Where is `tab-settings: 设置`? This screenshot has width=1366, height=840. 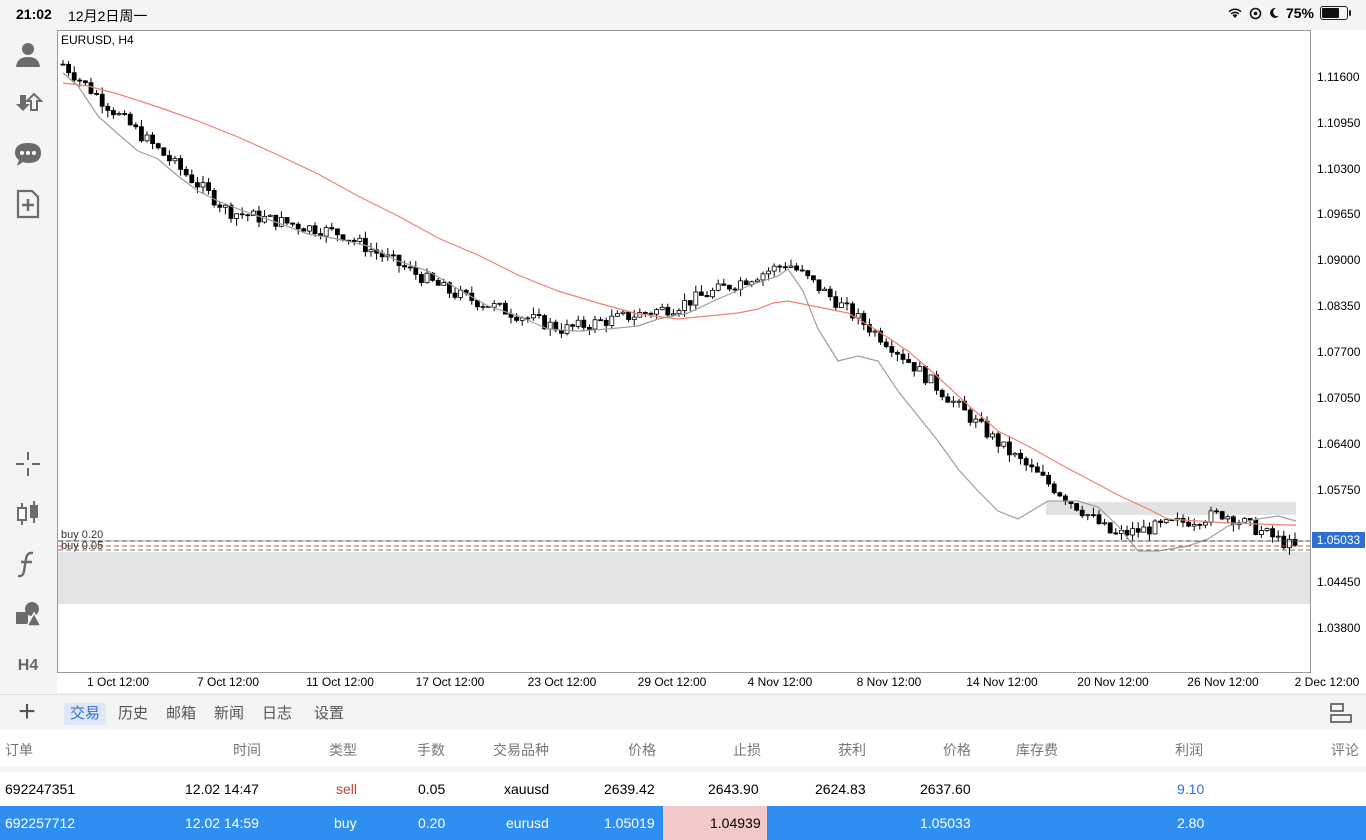 tab-settings: 设置 is located at coordinates (329, 714).